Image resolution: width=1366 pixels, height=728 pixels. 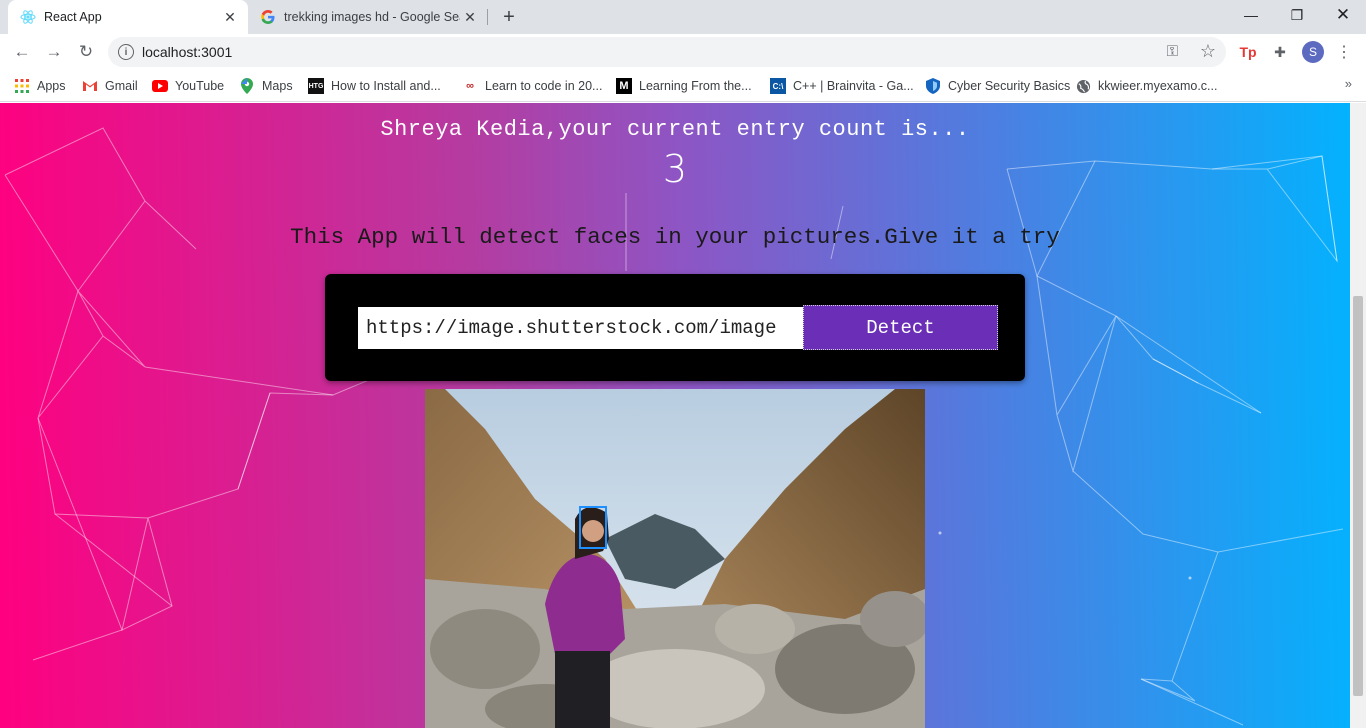 What do you see at coordinates (667, 52) in the screenshot?
I see `address-bar: i localhost:3001 ⚿ ☆` at bounding box center [667, 52].